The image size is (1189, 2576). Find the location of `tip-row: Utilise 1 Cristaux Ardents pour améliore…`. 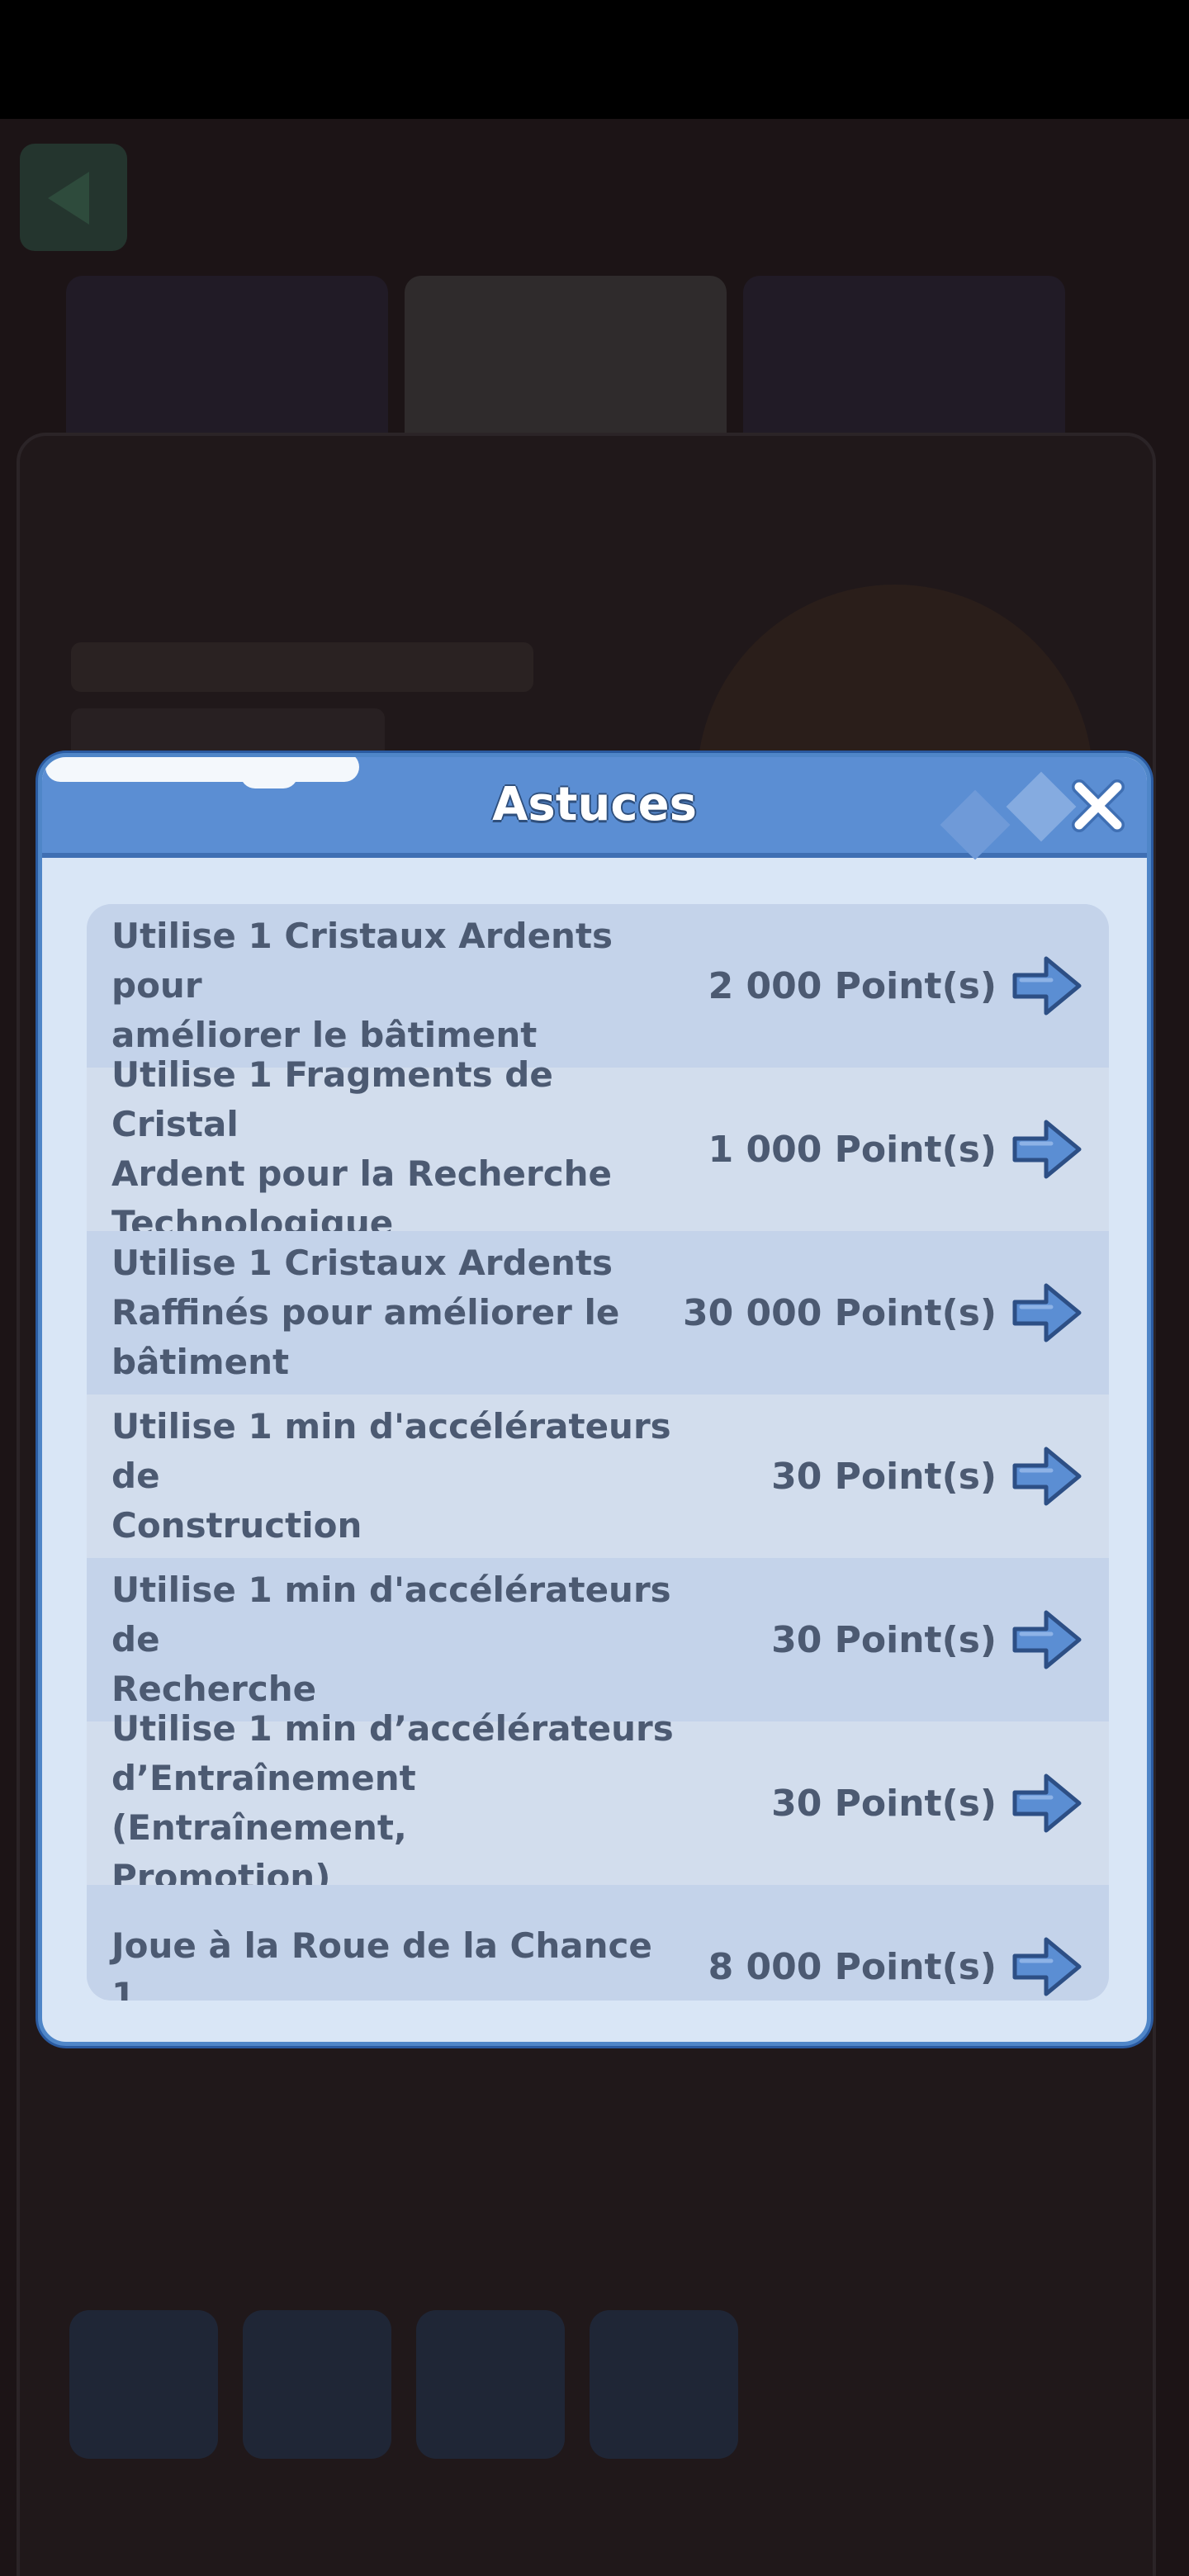

tip-row: Utilise 1 Cristaux Ardents pour améliore… is located at coordinates (598, 986).